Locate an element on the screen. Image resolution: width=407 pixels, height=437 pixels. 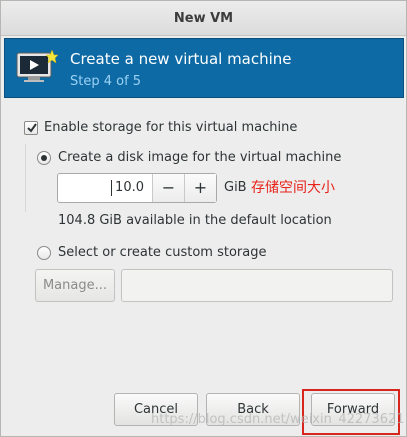
radio-selected-dot is located at coordinates (44, 158).